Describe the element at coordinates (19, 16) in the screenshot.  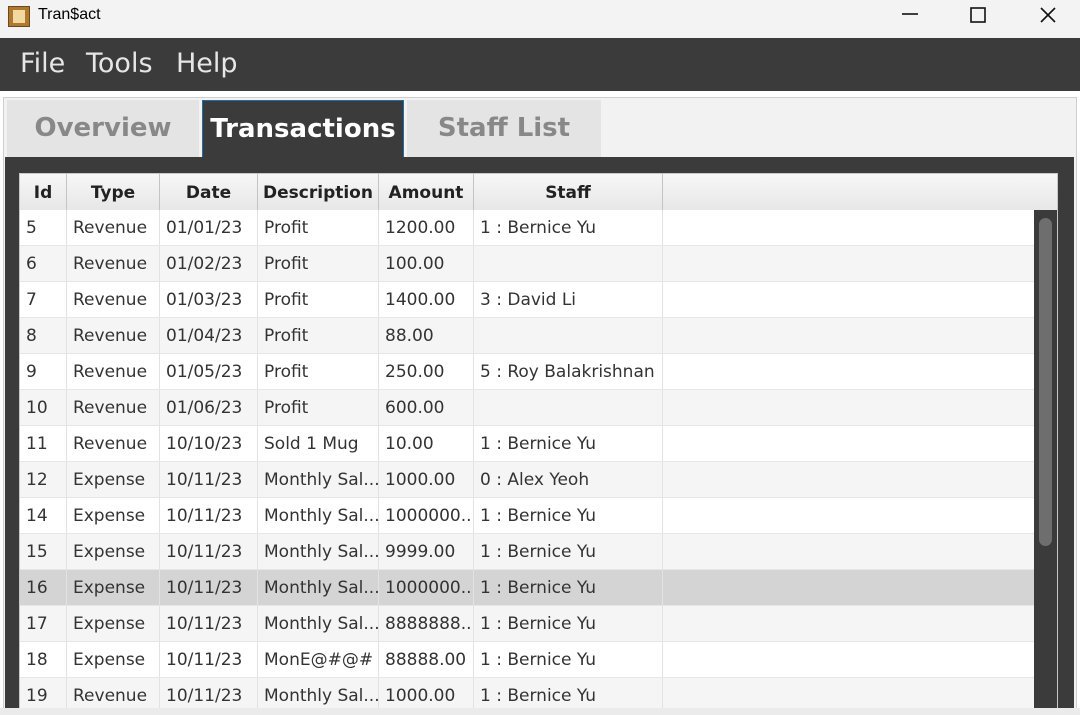
I see `contact-book-icon` at that location.